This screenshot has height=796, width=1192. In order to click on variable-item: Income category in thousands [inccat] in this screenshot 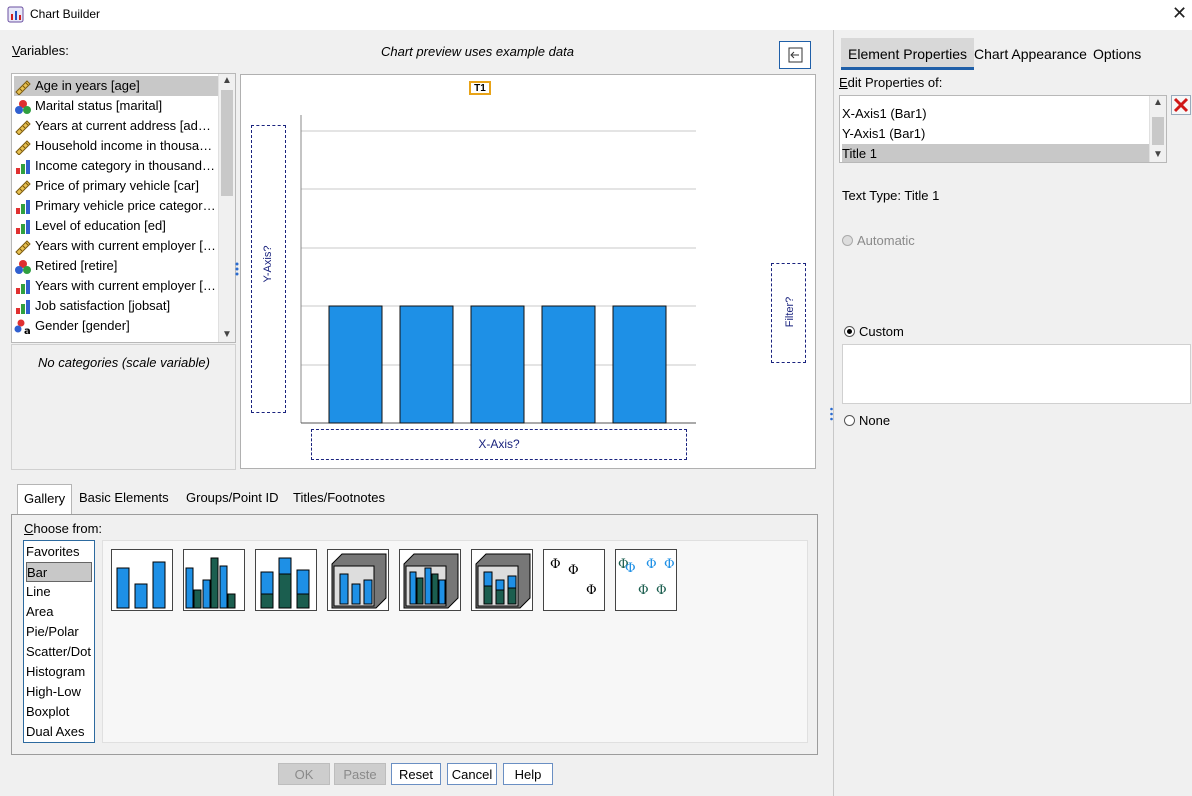, I will do `click(116, 166)`.